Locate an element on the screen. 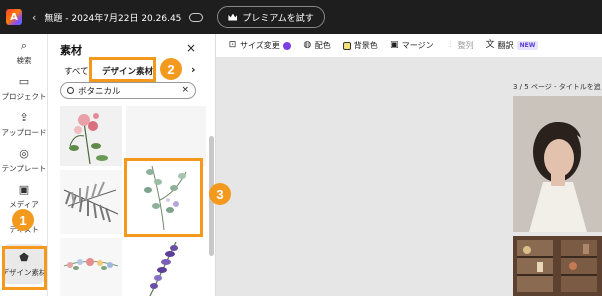  palm-leaves-illustration is located at coordinates (91, 202).